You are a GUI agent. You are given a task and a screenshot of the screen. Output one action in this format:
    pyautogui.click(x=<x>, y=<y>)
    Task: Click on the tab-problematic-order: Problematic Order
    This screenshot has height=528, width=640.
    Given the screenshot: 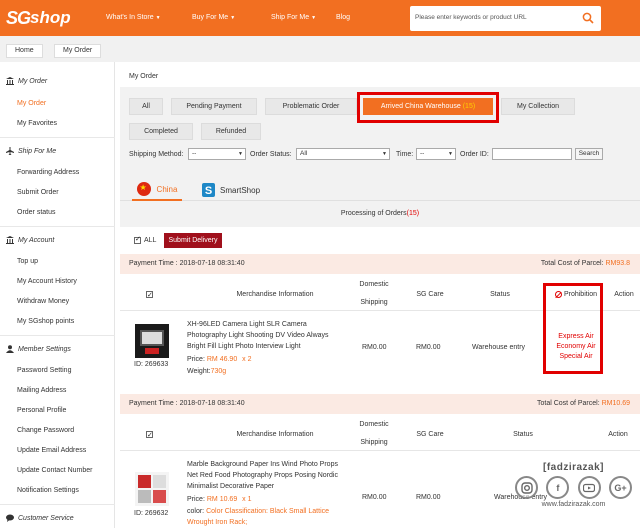 What is the action you would take?
    pyautogui.click(x=311, y=106)
    